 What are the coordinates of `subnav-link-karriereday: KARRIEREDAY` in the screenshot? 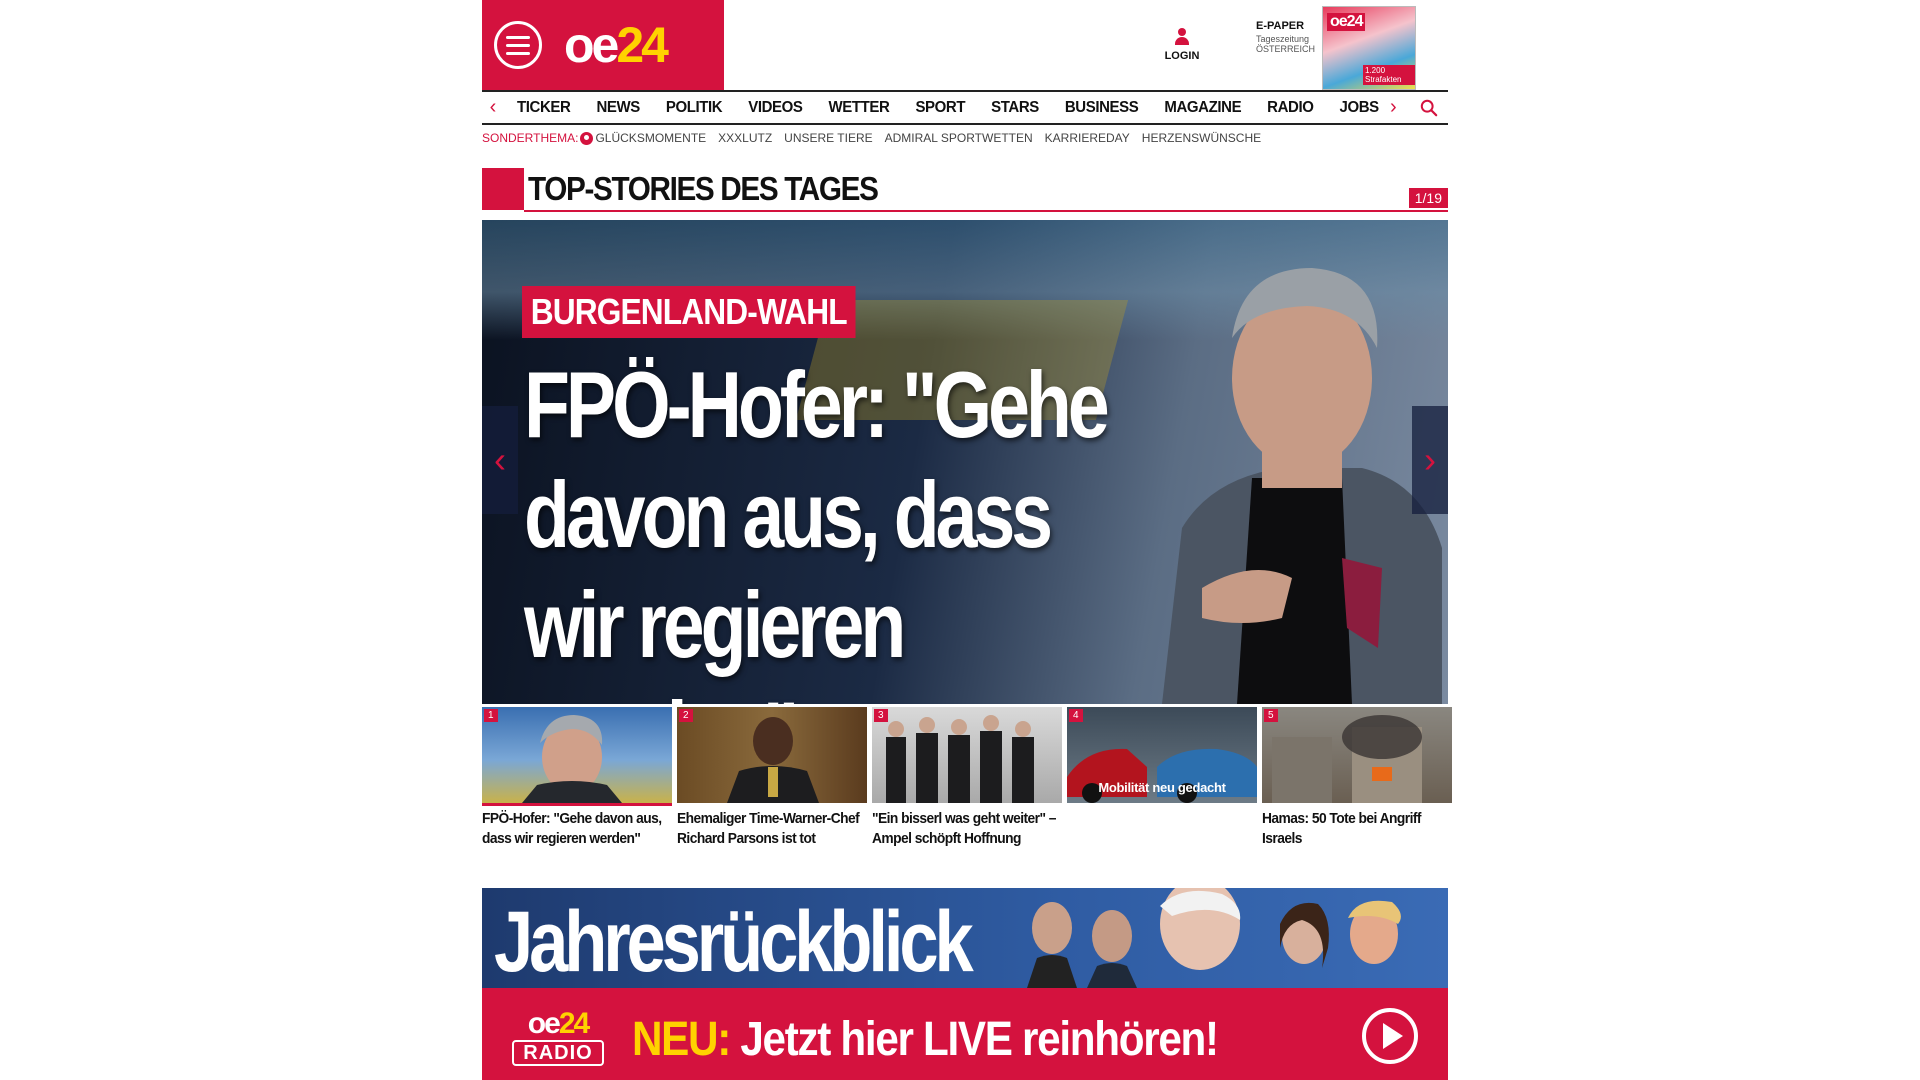 It's located at (1087, 138).